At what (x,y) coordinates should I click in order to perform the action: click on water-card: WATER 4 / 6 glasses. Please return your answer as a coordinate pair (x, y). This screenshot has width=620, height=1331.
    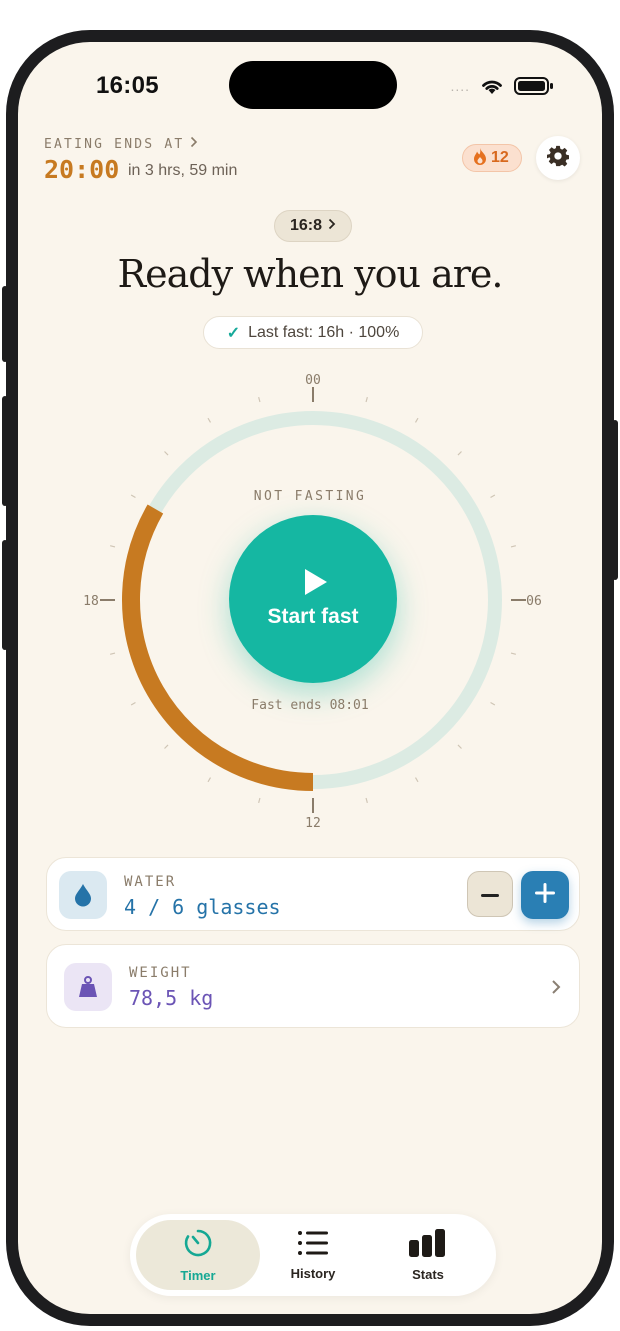
    Looking at the image, I should click on (313, 894).